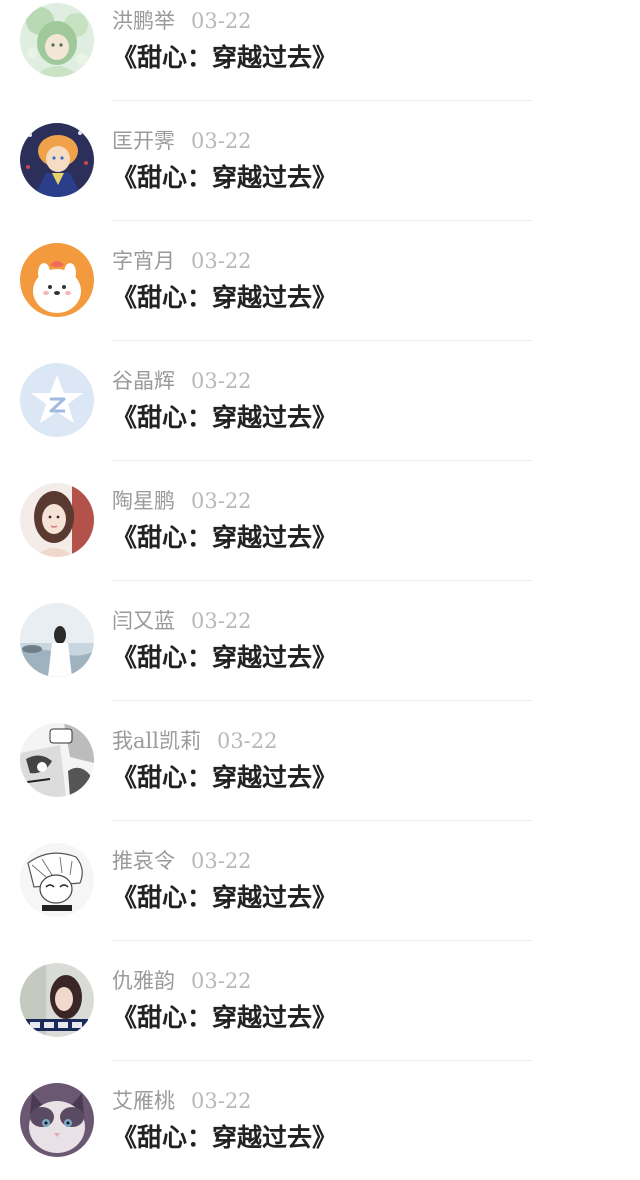 Image resolution: width=640 pixels, height=1180 pixels. Describe the element at coordinates (156, 741) in the screenshot. I see `user-name: 我all凯莉` at that location.